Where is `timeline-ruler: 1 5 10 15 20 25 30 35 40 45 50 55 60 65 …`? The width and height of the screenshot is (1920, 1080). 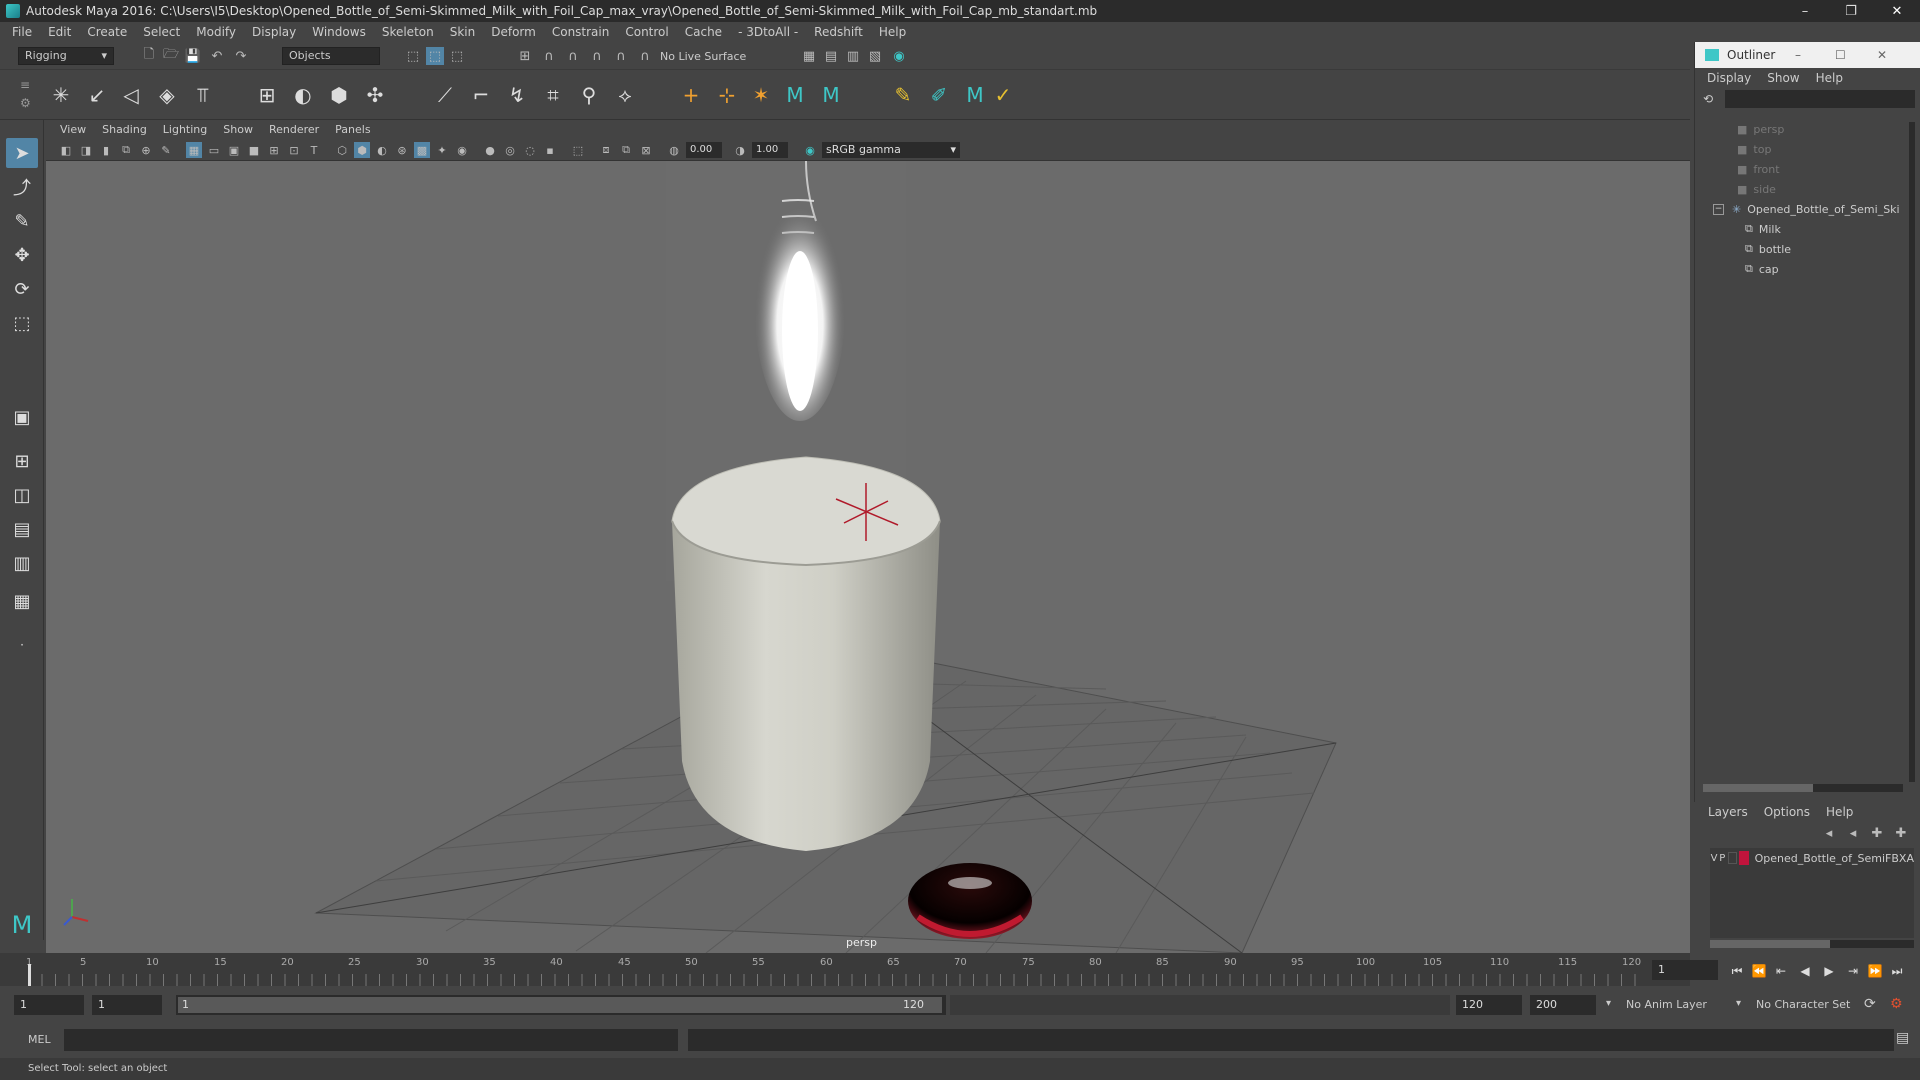 timeline-ruler: 1 5 10 15 20 25 30 35 40 45 50 55 60 65 … is located at coordinates (837, 969).